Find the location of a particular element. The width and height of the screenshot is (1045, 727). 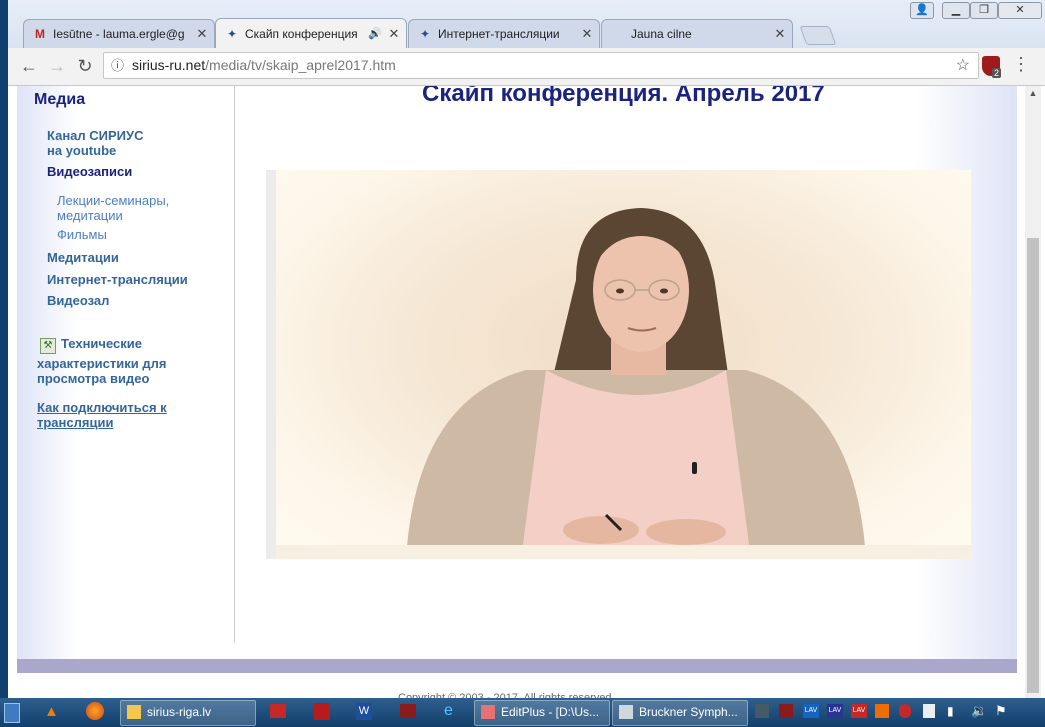

scrollbar-thumb is located at coordinates (1033, 465).